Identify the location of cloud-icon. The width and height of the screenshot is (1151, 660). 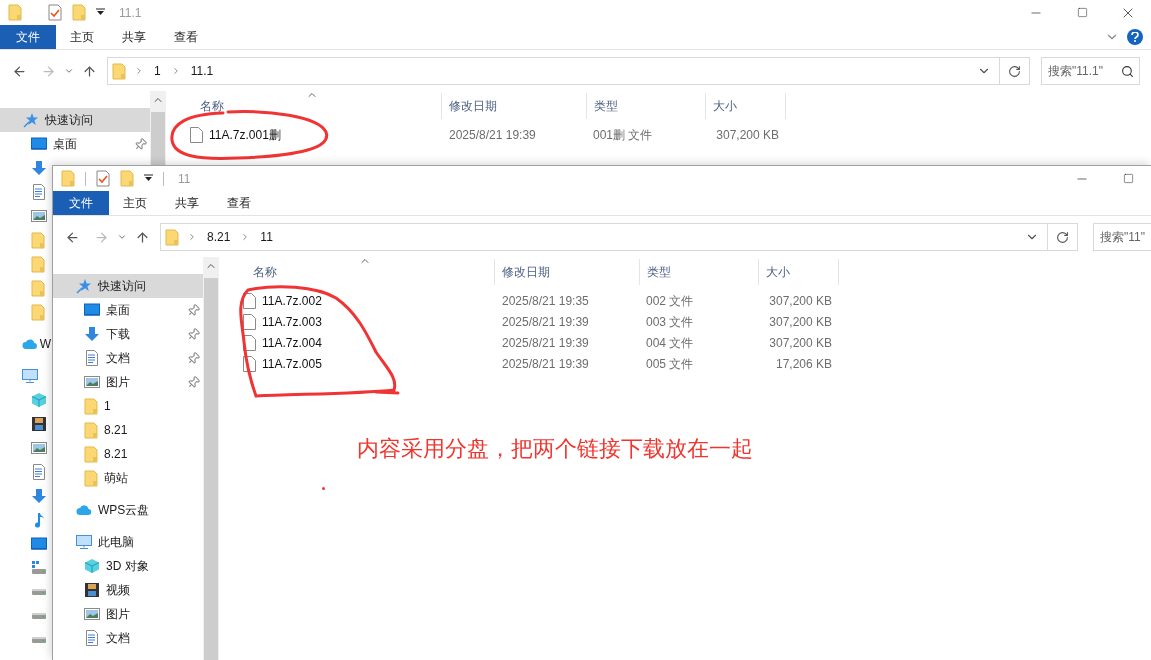
(84, 510).